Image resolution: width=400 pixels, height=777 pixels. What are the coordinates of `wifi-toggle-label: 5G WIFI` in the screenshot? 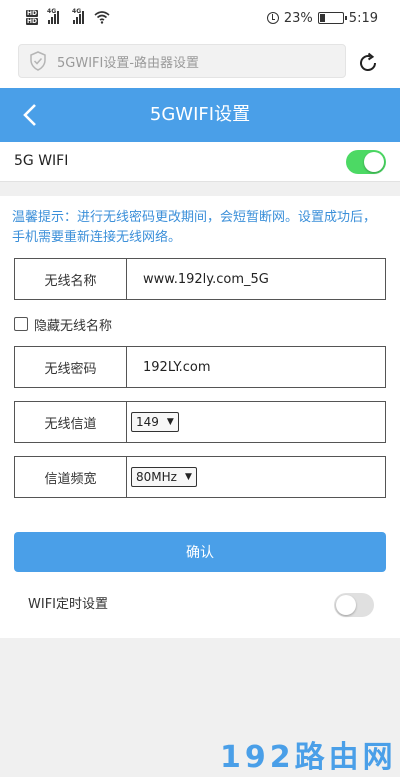 It's located at (41, 161).